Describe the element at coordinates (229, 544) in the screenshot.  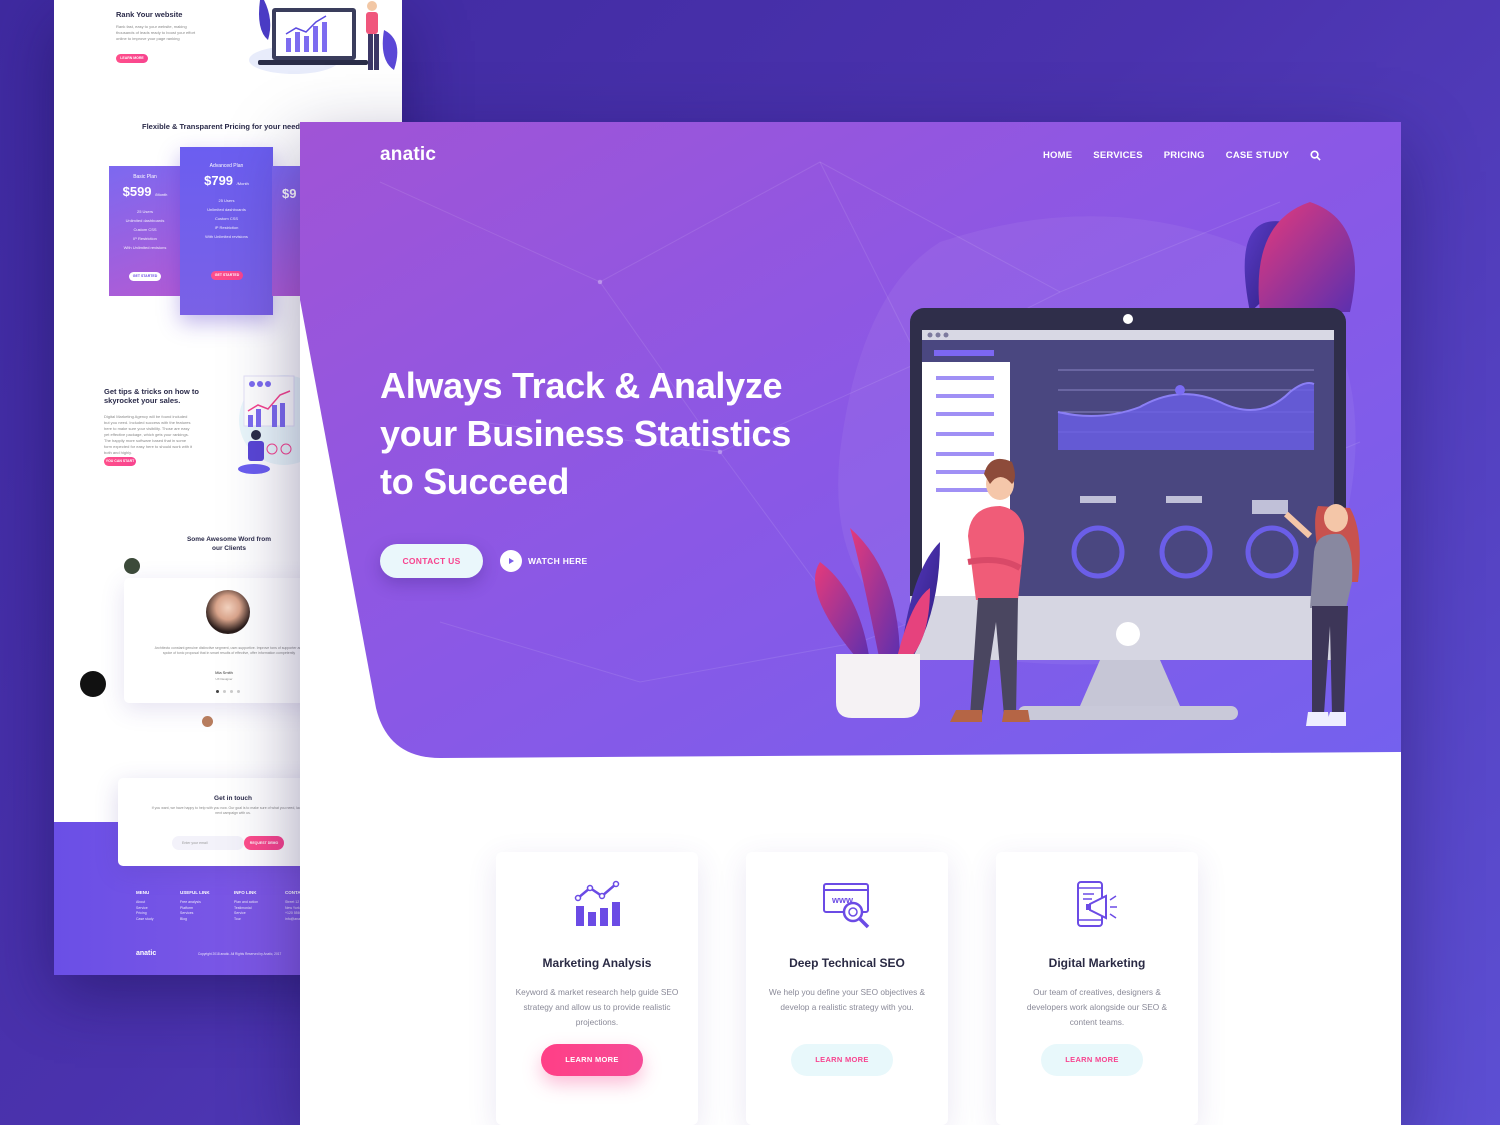
I see `clients-title: Some Awesome Word from our Clients` at that location.